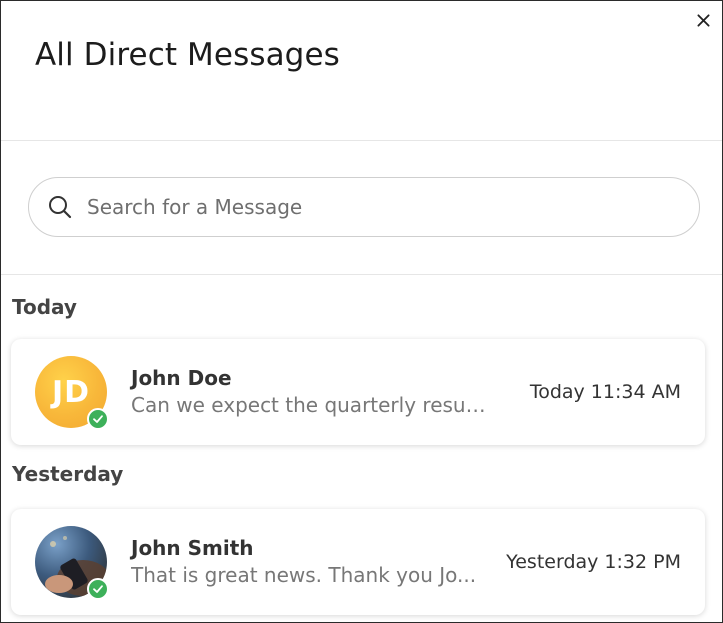 The height and width of the screenshot is (623, 723). Describe the element at coordinates (605, 392) in the screenshot. I see `message-time: Today 11:34 AM` at that location.